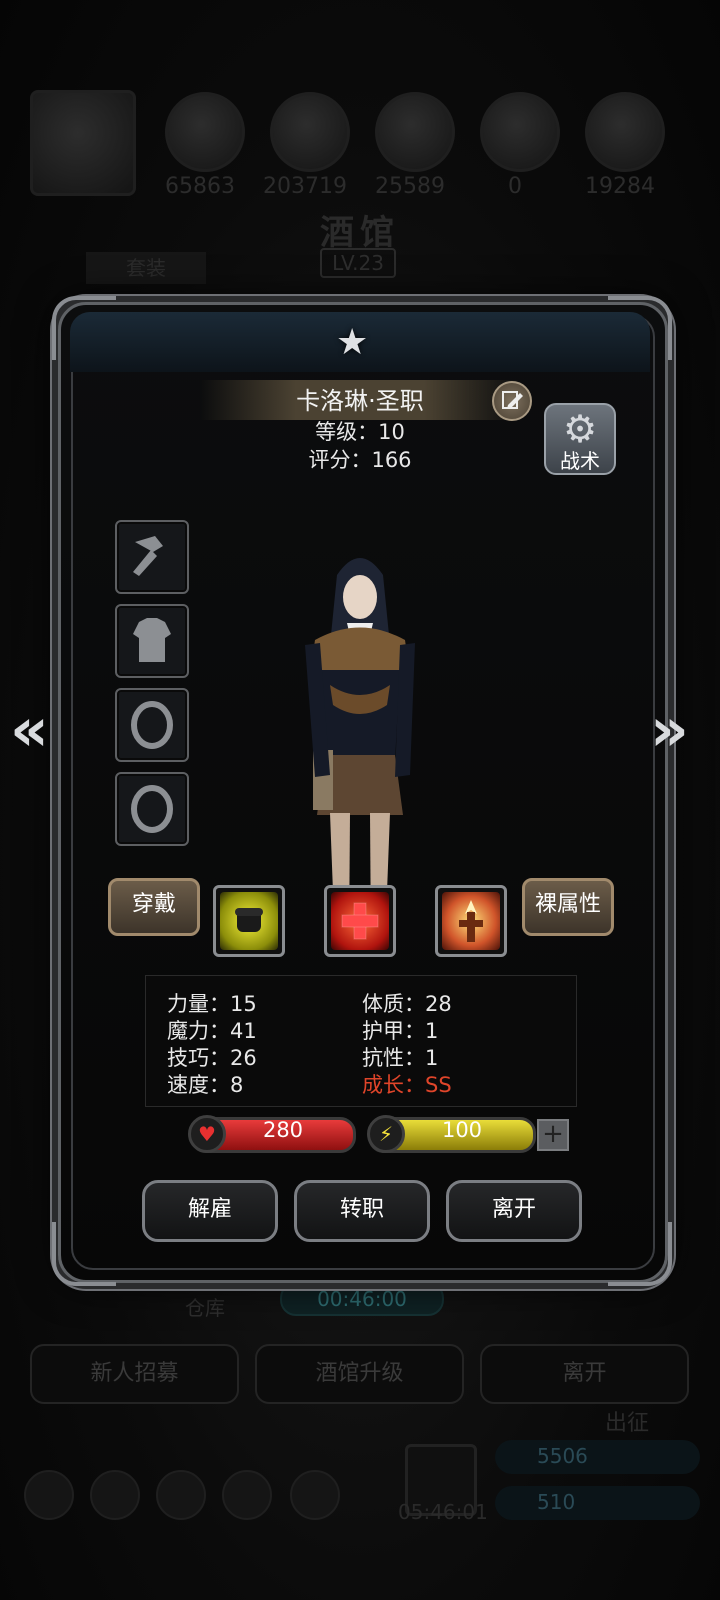  What do you see at coordinates (283, 1130) in the screenshot?
I see `hp-value: 280` at bounding box center [283, 1130].